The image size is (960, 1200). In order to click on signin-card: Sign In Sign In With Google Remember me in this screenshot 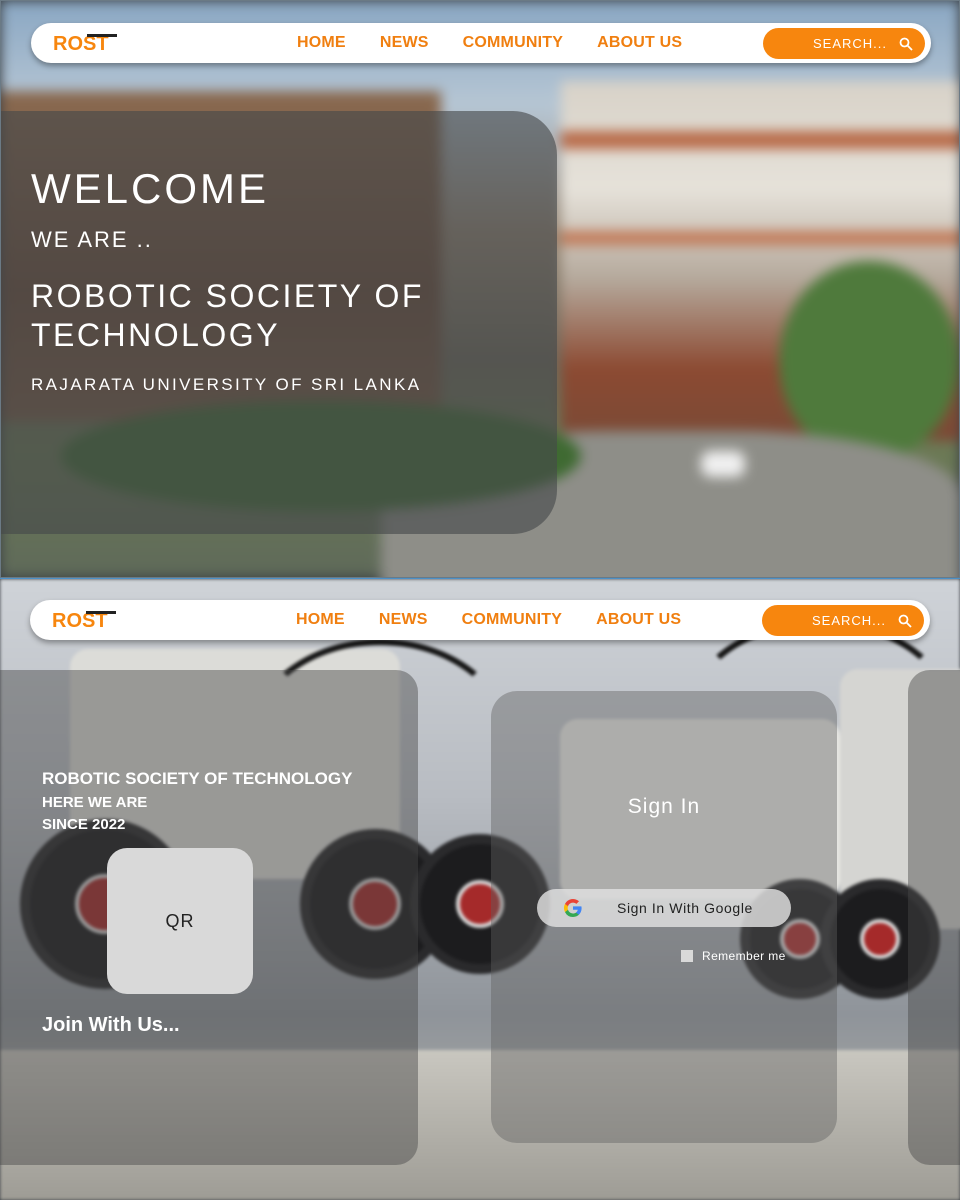, I will do `click(664, 917)`.